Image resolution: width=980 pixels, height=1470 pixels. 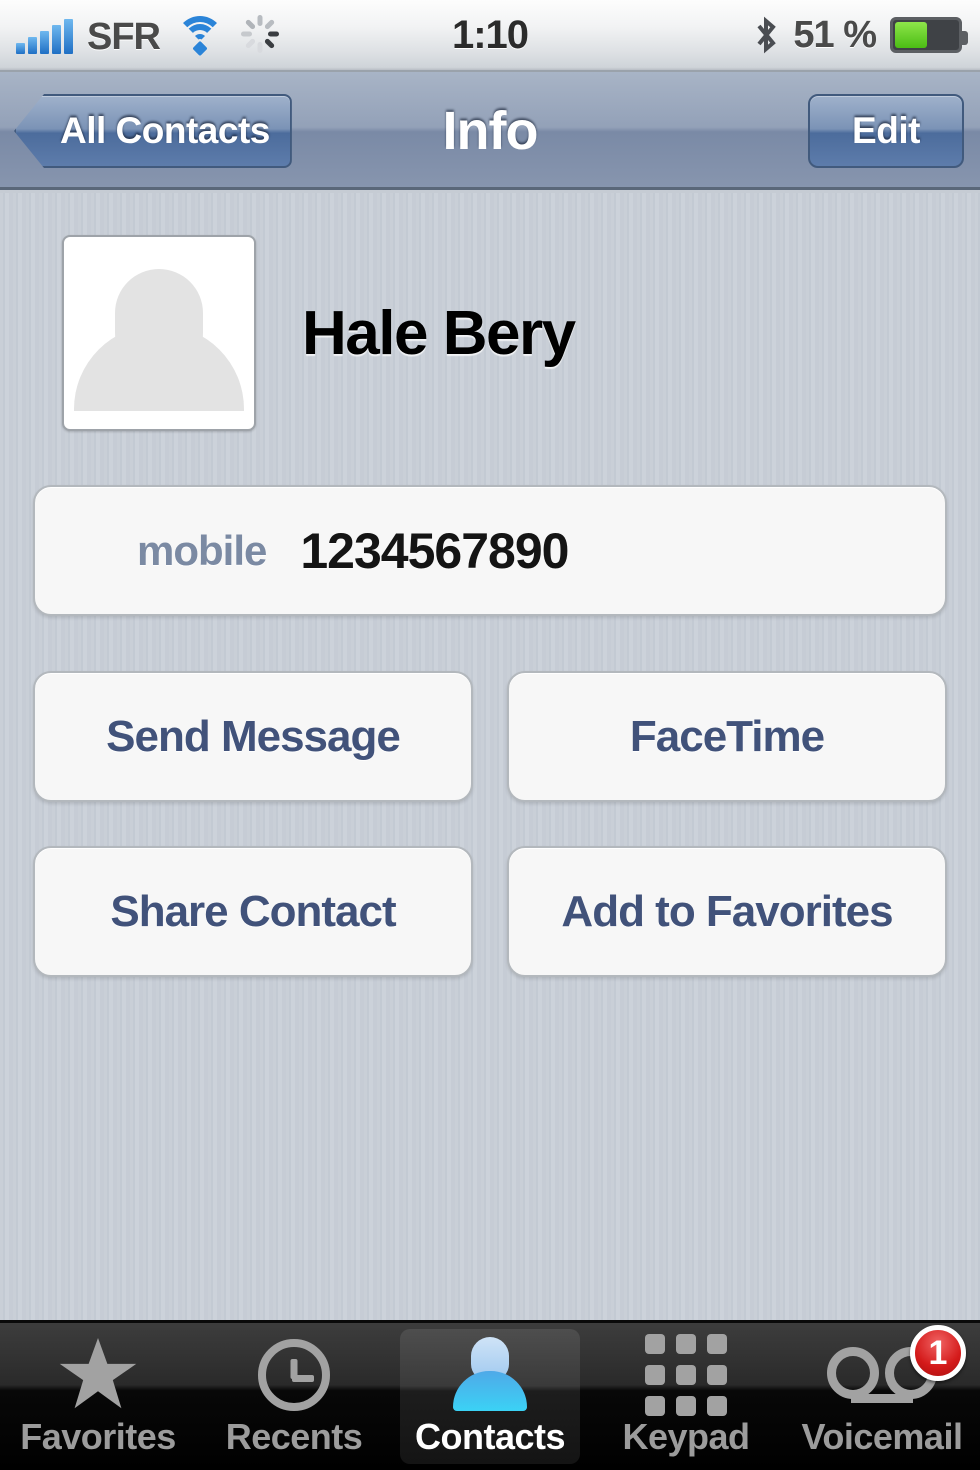 What do you see at coordinates (490, 1375) in the screenshot?
I see `person-icon` at bounding box center [490, 1375].